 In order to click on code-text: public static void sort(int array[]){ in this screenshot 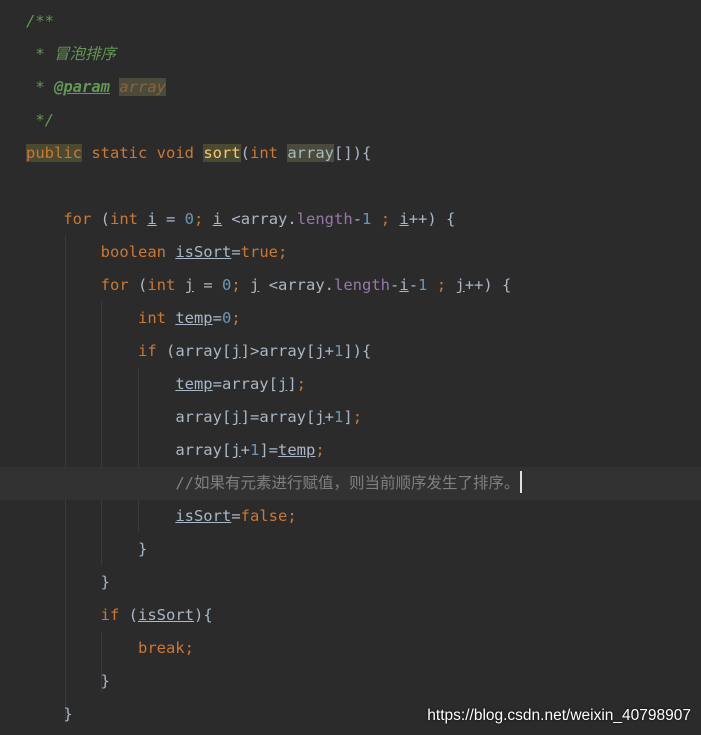, I will do `click(198, 153)`.